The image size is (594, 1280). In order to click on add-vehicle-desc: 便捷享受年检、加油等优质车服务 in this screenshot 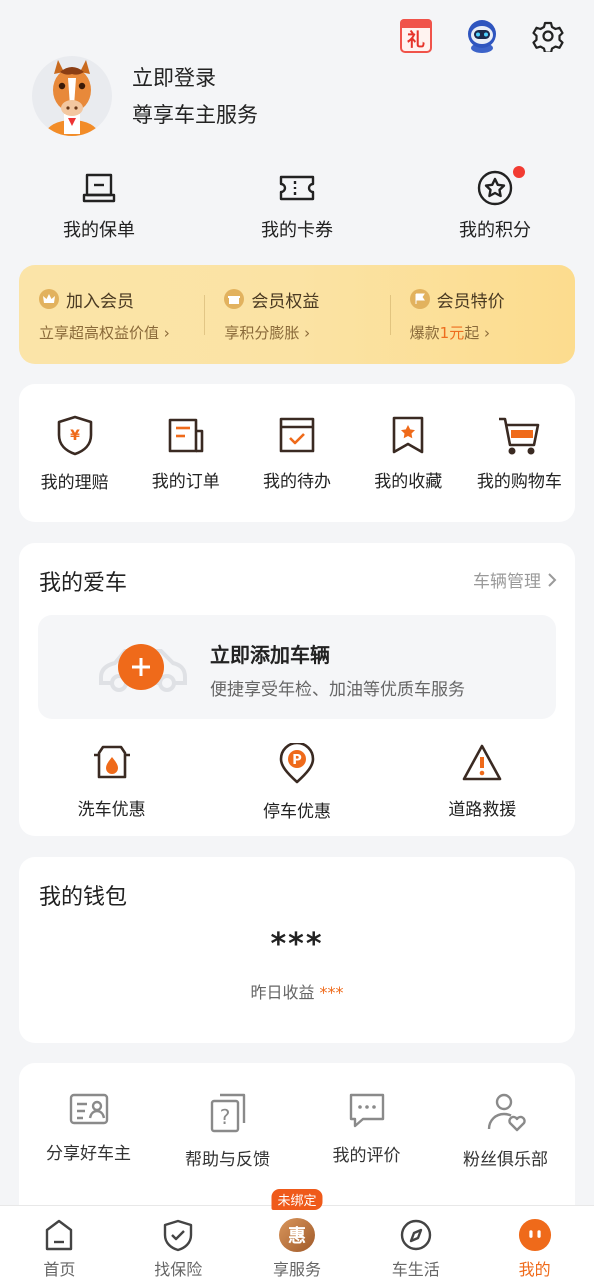, I will do `click(337, 690)`.